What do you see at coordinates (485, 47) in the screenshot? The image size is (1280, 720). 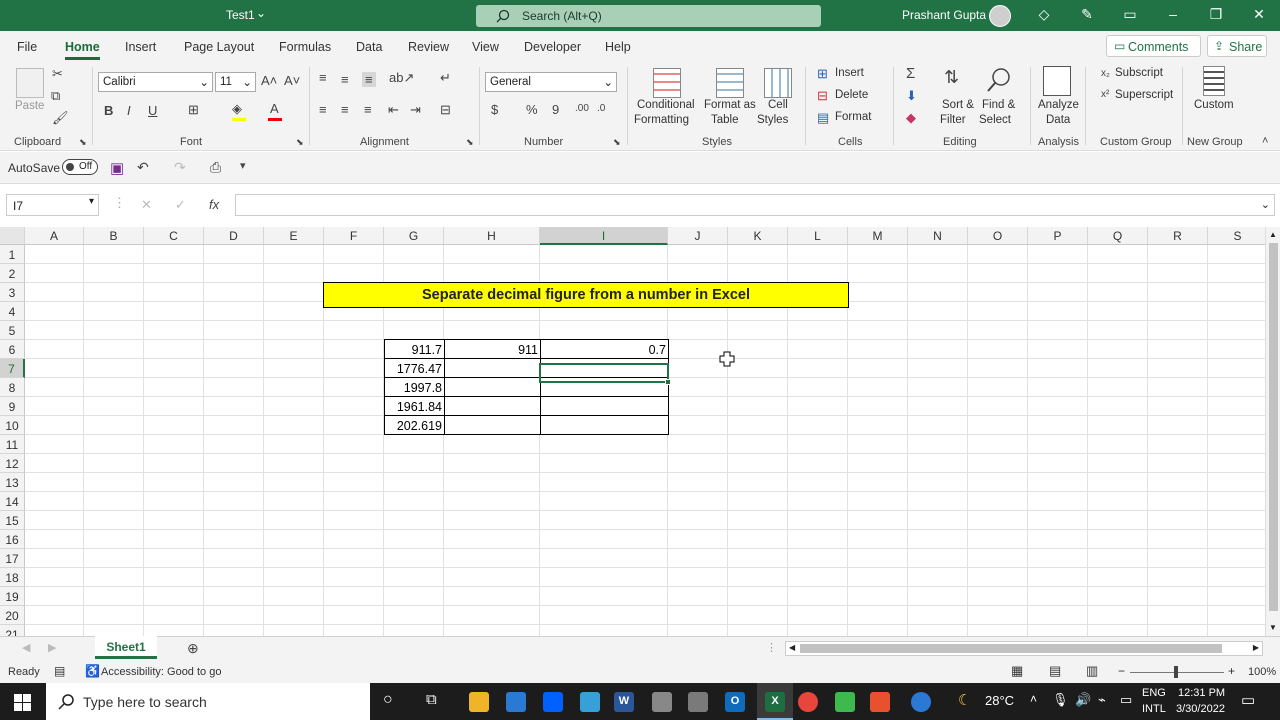 I see `tab-view: View` at bounding box center [485, 47].